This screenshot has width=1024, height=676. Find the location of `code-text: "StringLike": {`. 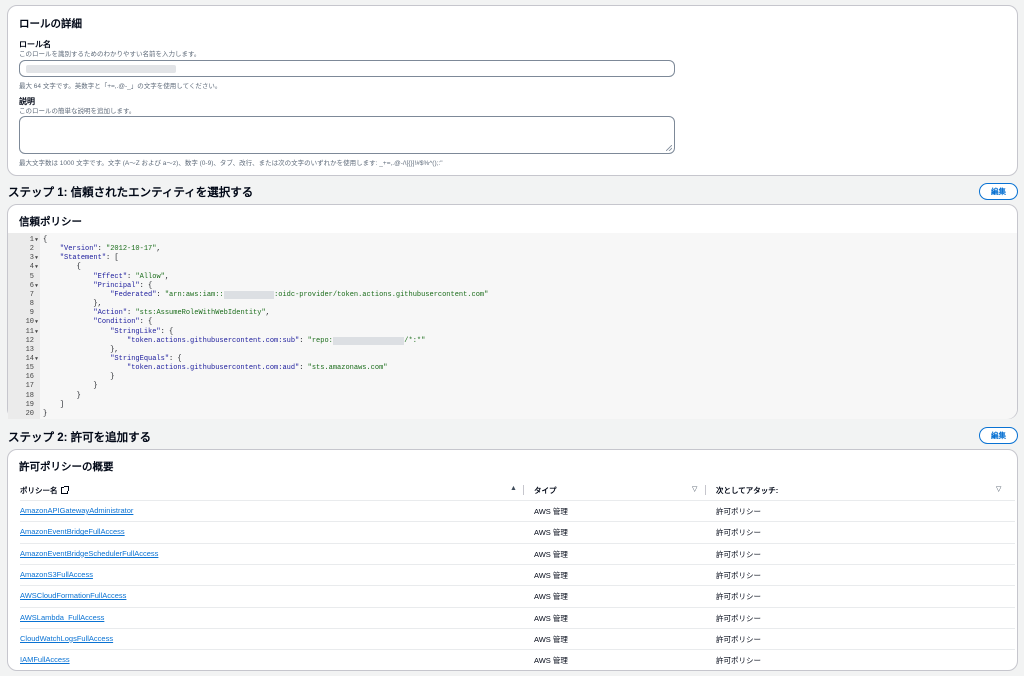

code-text: "StringLike": { is located at coordinates (108, 332).